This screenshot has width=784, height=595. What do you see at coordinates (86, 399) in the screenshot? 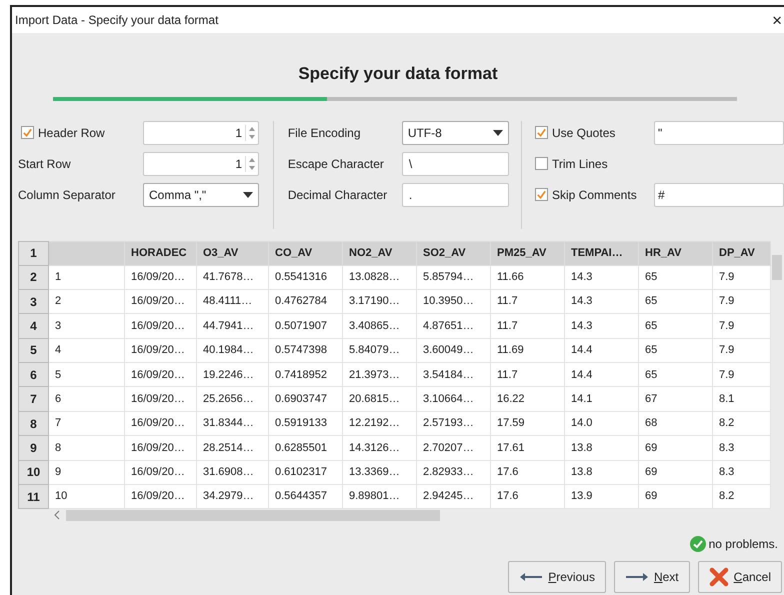
I see `table-cell: 6` at bounding box center [86, 399].